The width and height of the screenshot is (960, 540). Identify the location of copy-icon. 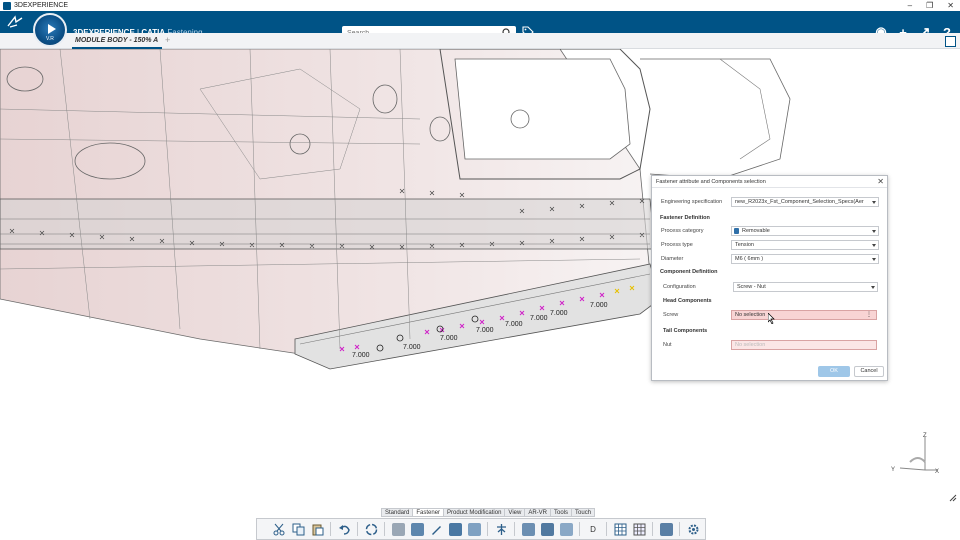
(298, 529).